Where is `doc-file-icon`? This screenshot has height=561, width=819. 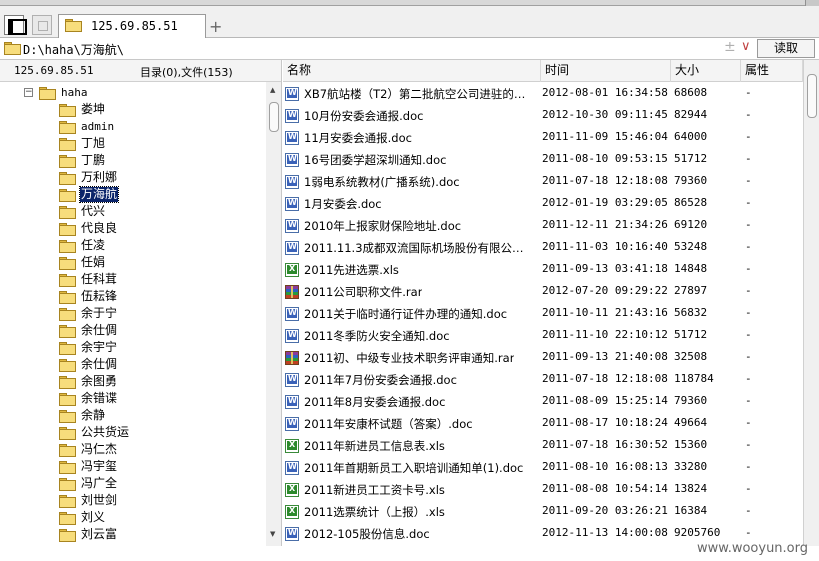 doc-file-icon is located at coordinates (292, 160).